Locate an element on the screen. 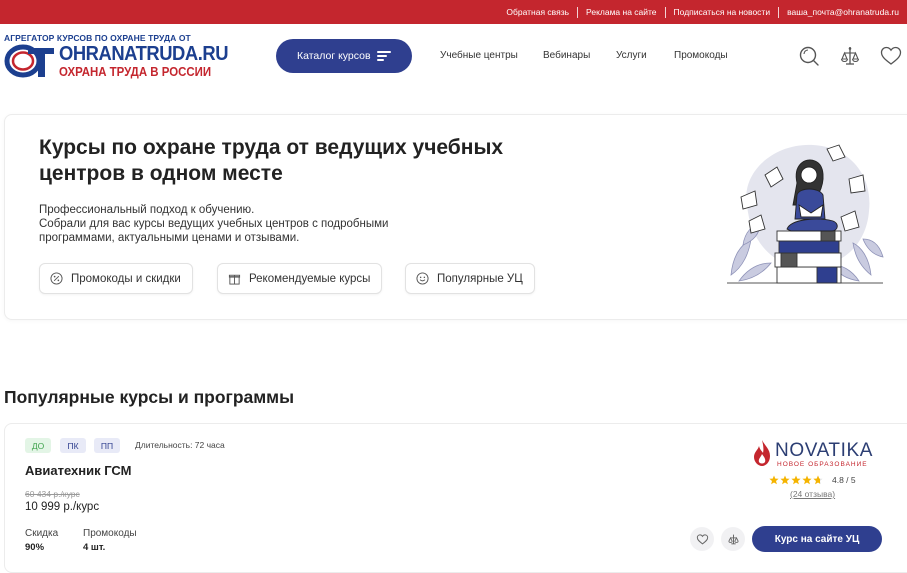 This screenshot has height=573, width=907. nav-training-centers: Учебные центры is located at coordinates (479, 55).